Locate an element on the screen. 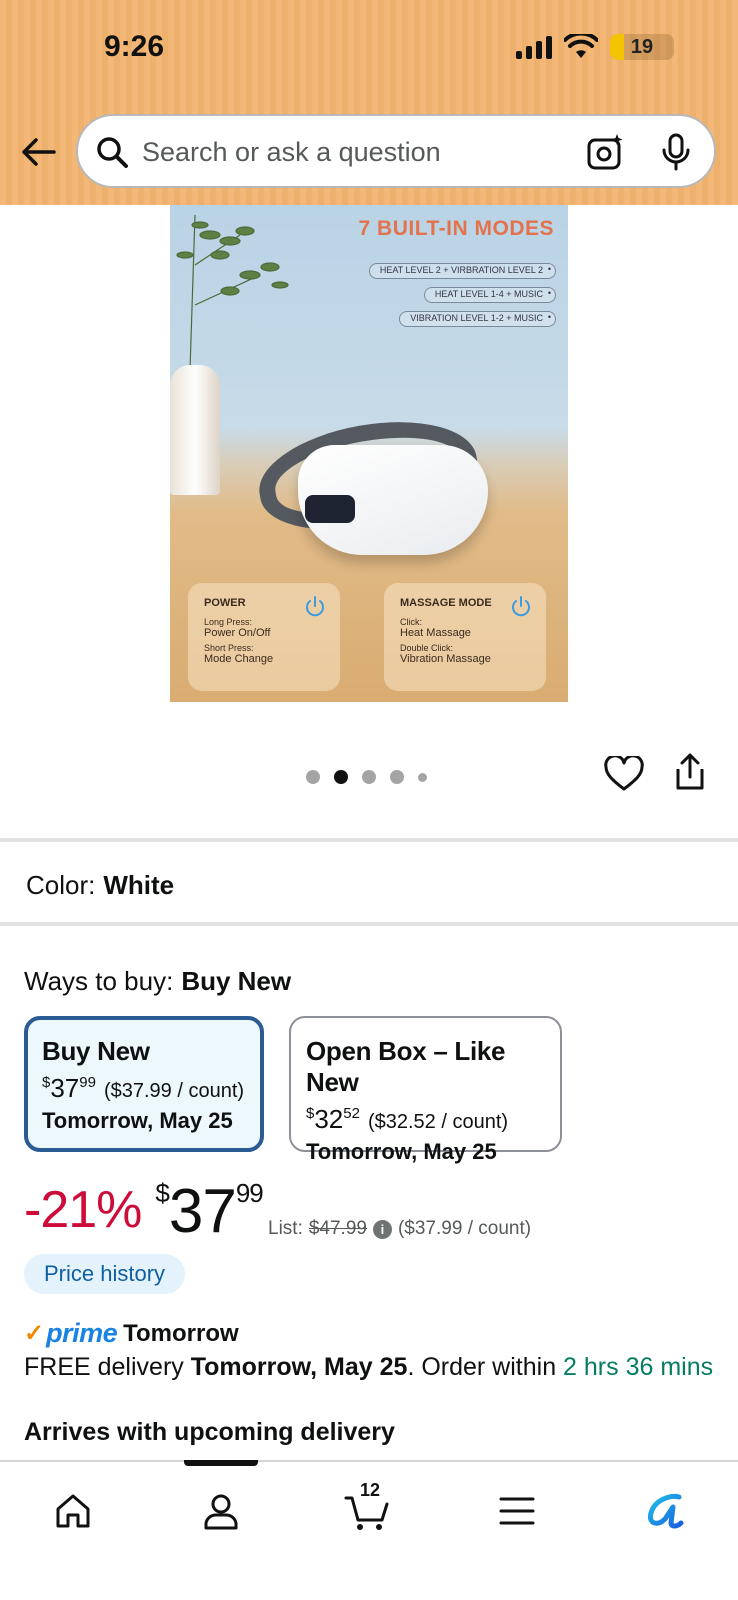 Image resolution: width=738 pixels, height=1600 pixels. battery-icon: 19 is located at coordinates (642, 47).